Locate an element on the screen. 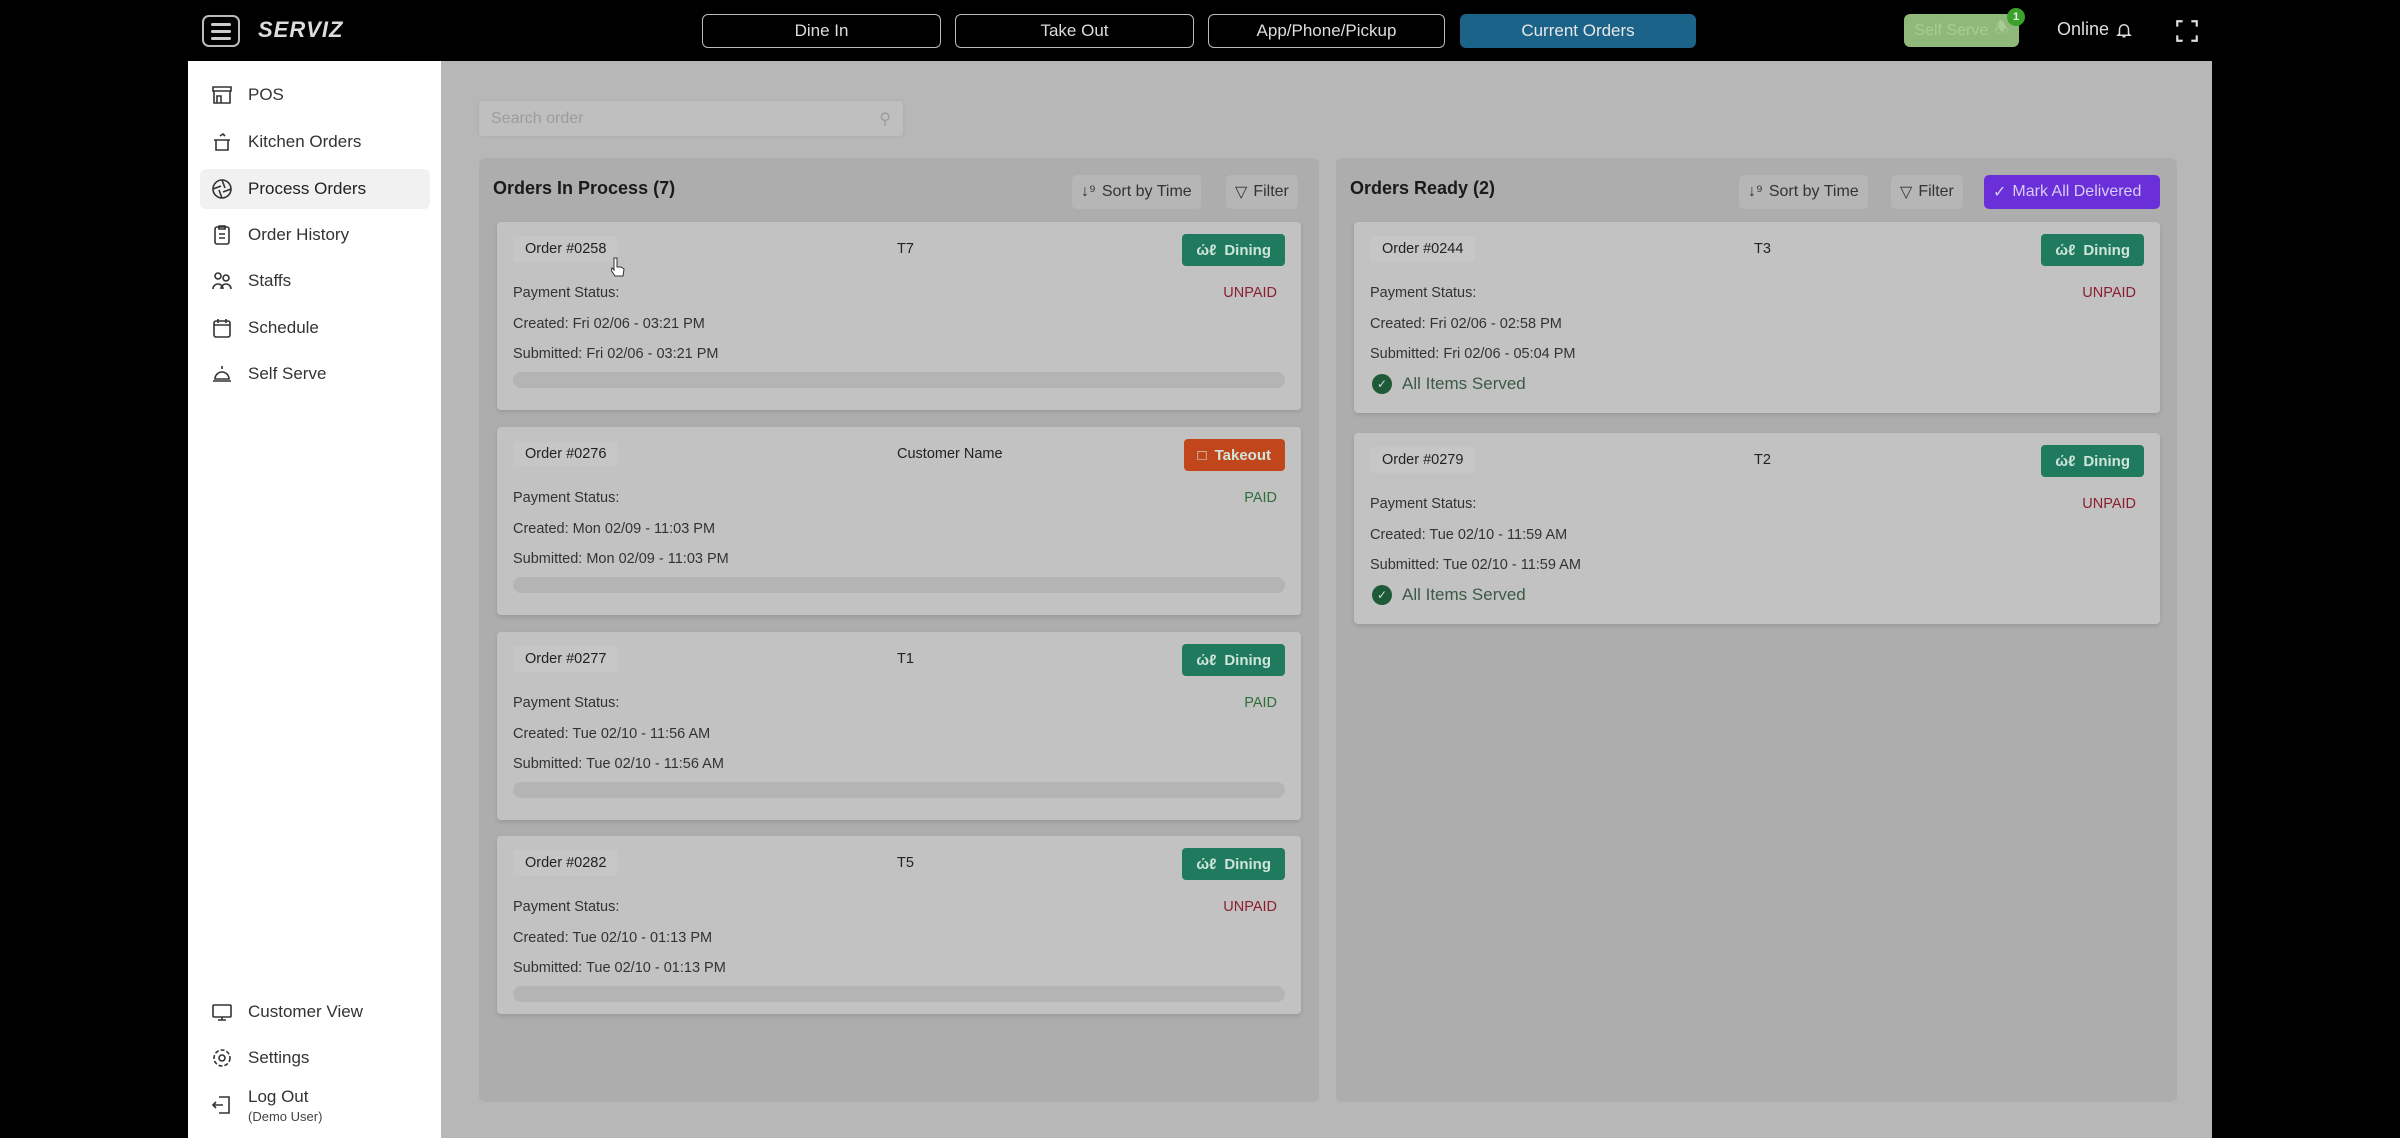  order-id: Order #0258 is located at coordinates (566, 249).